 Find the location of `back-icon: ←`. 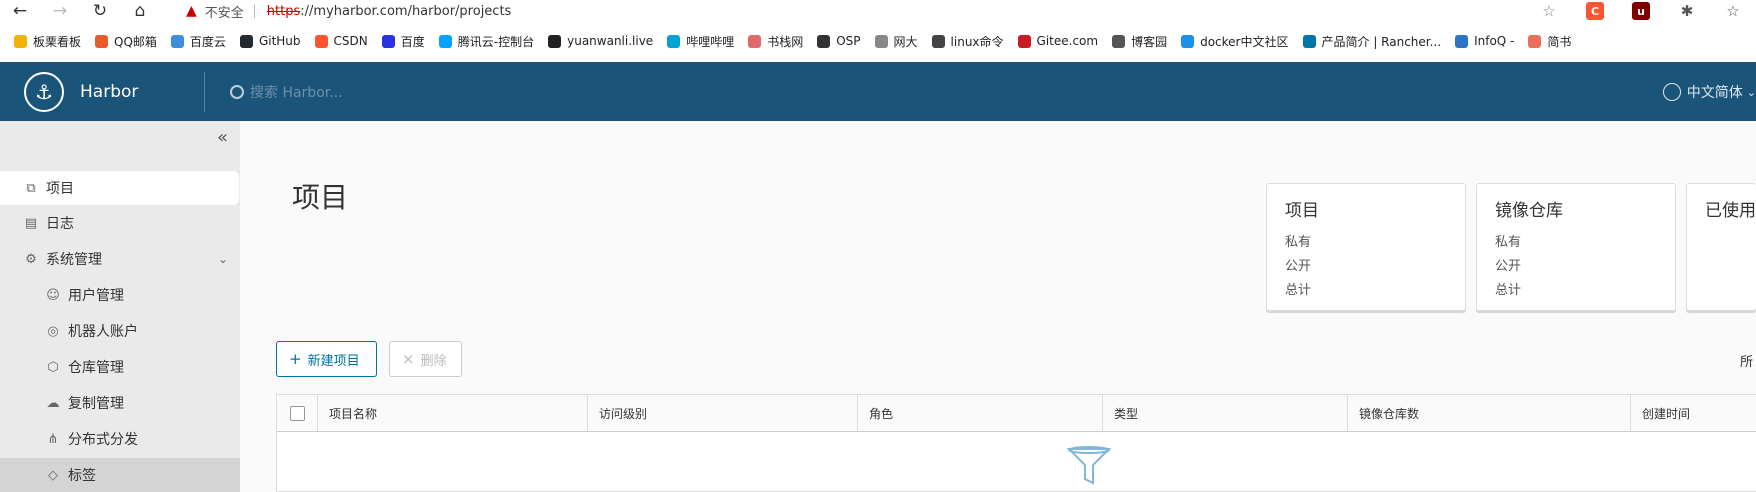

back-icon: ← is located at coordinates (20, 11).